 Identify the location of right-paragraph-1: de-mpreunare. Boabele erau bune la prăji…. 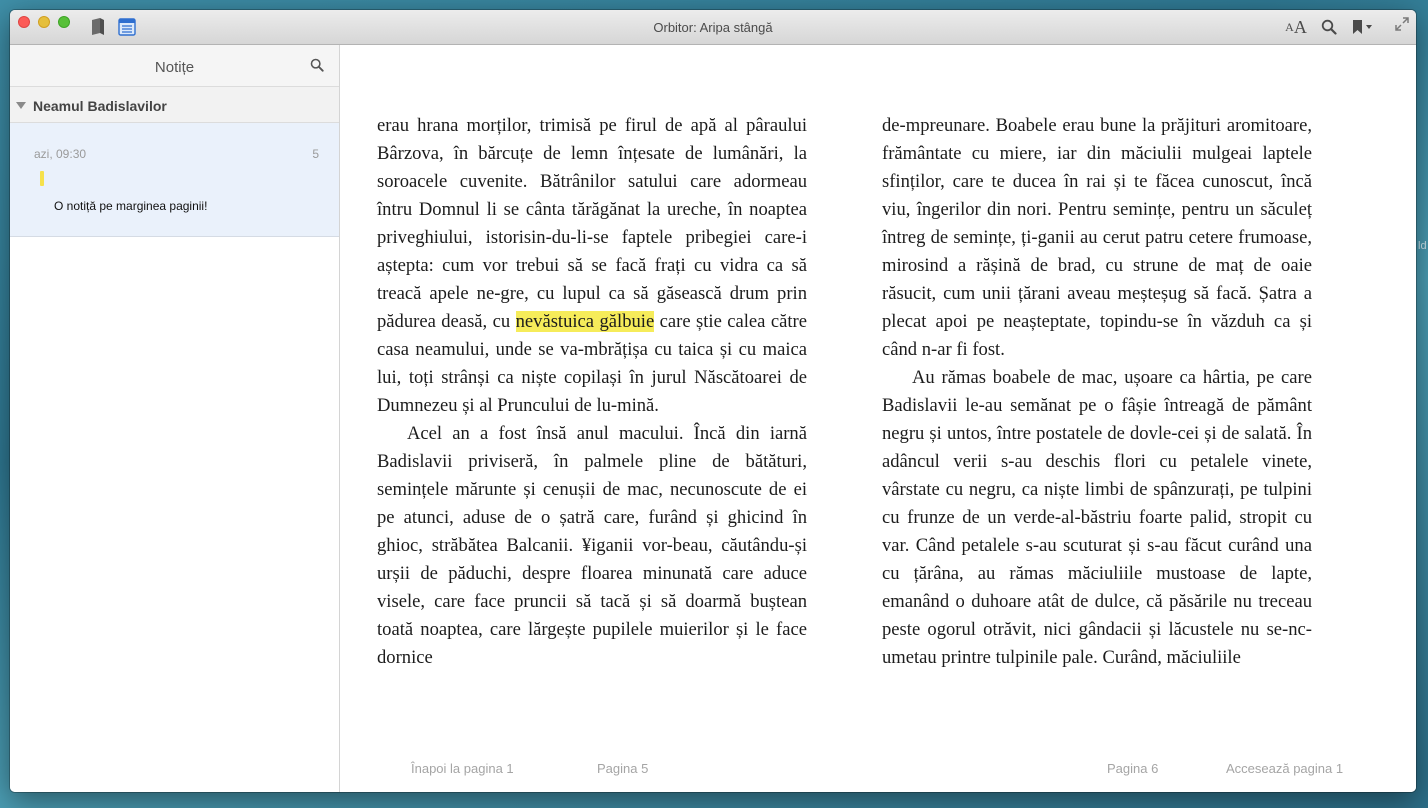
(1097, 237).